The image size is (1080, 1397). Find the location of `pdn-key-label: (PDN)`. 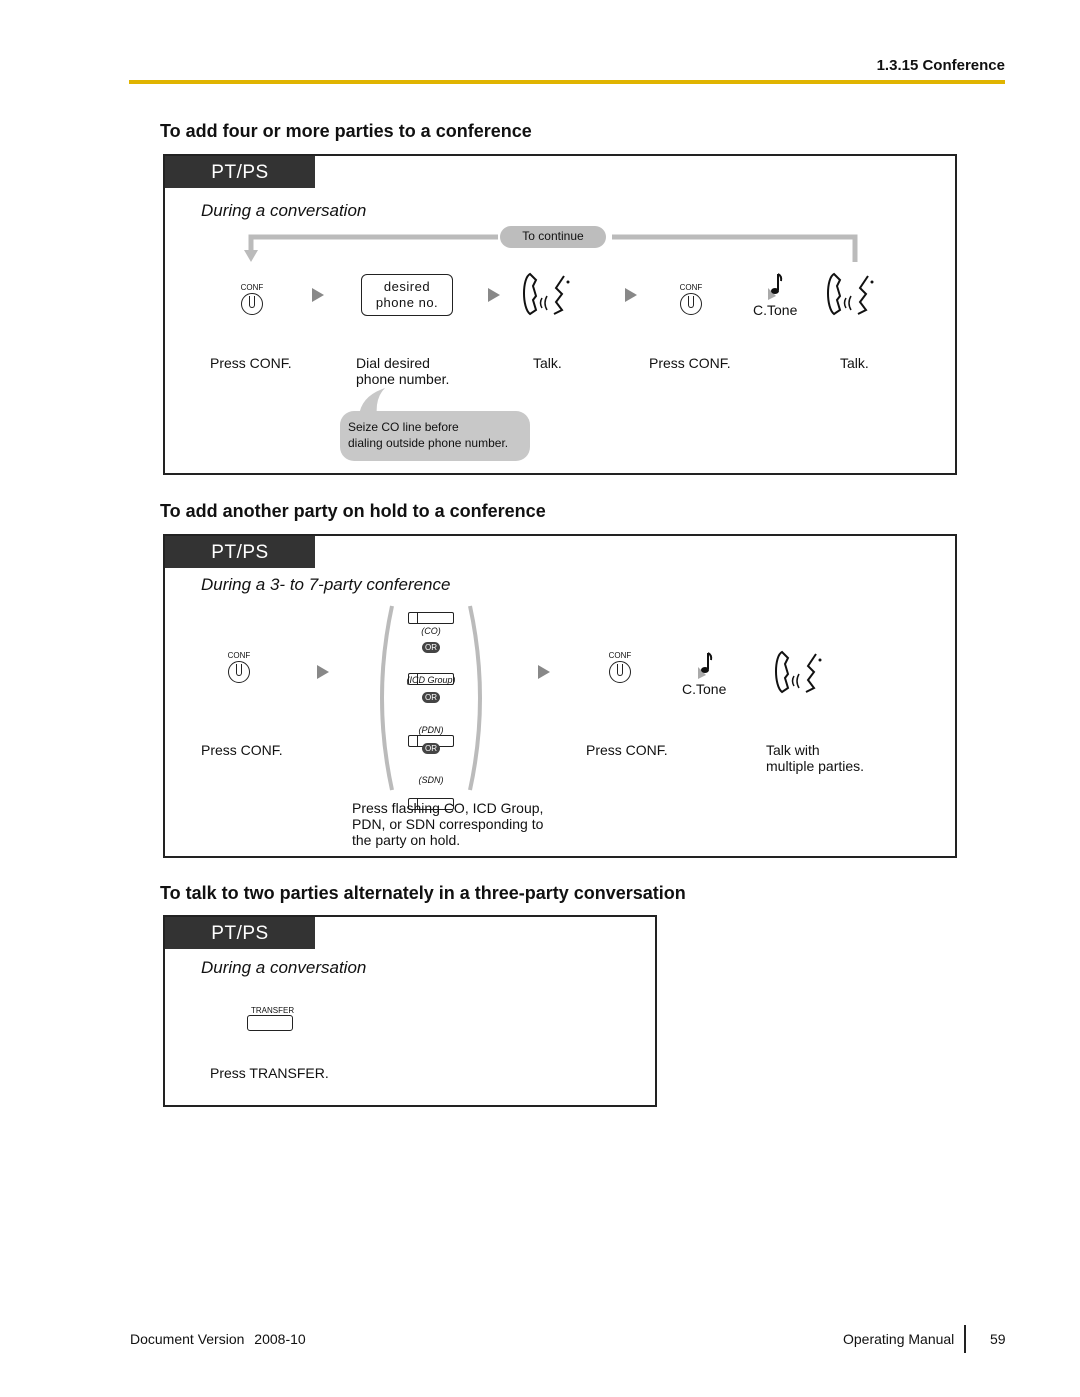

pdn-key-label: (PDN) is located at coordinates (431, 730).